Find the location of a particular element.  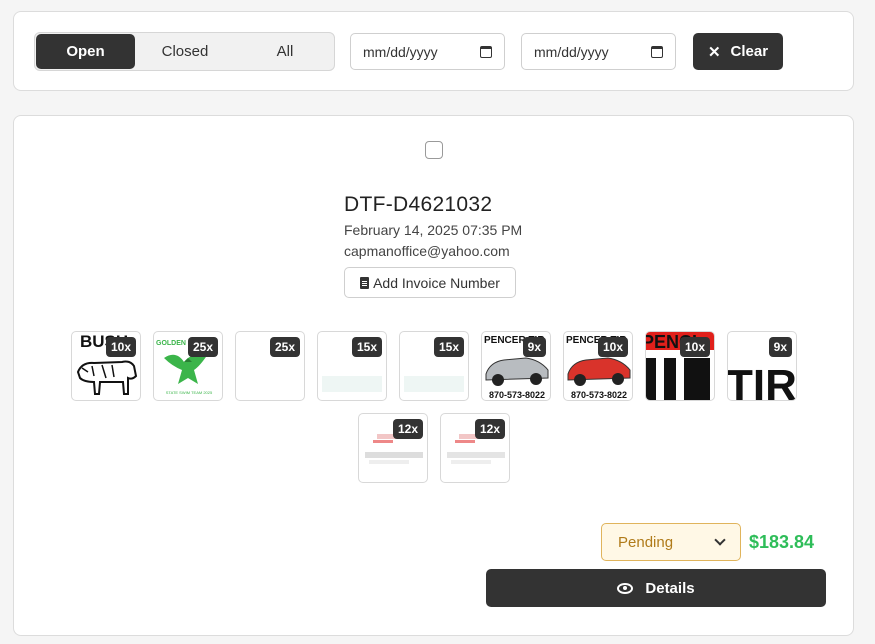

design-thumbnail: PENCER TIR 870-573-8022 9x is located at coordinates (516, 366).